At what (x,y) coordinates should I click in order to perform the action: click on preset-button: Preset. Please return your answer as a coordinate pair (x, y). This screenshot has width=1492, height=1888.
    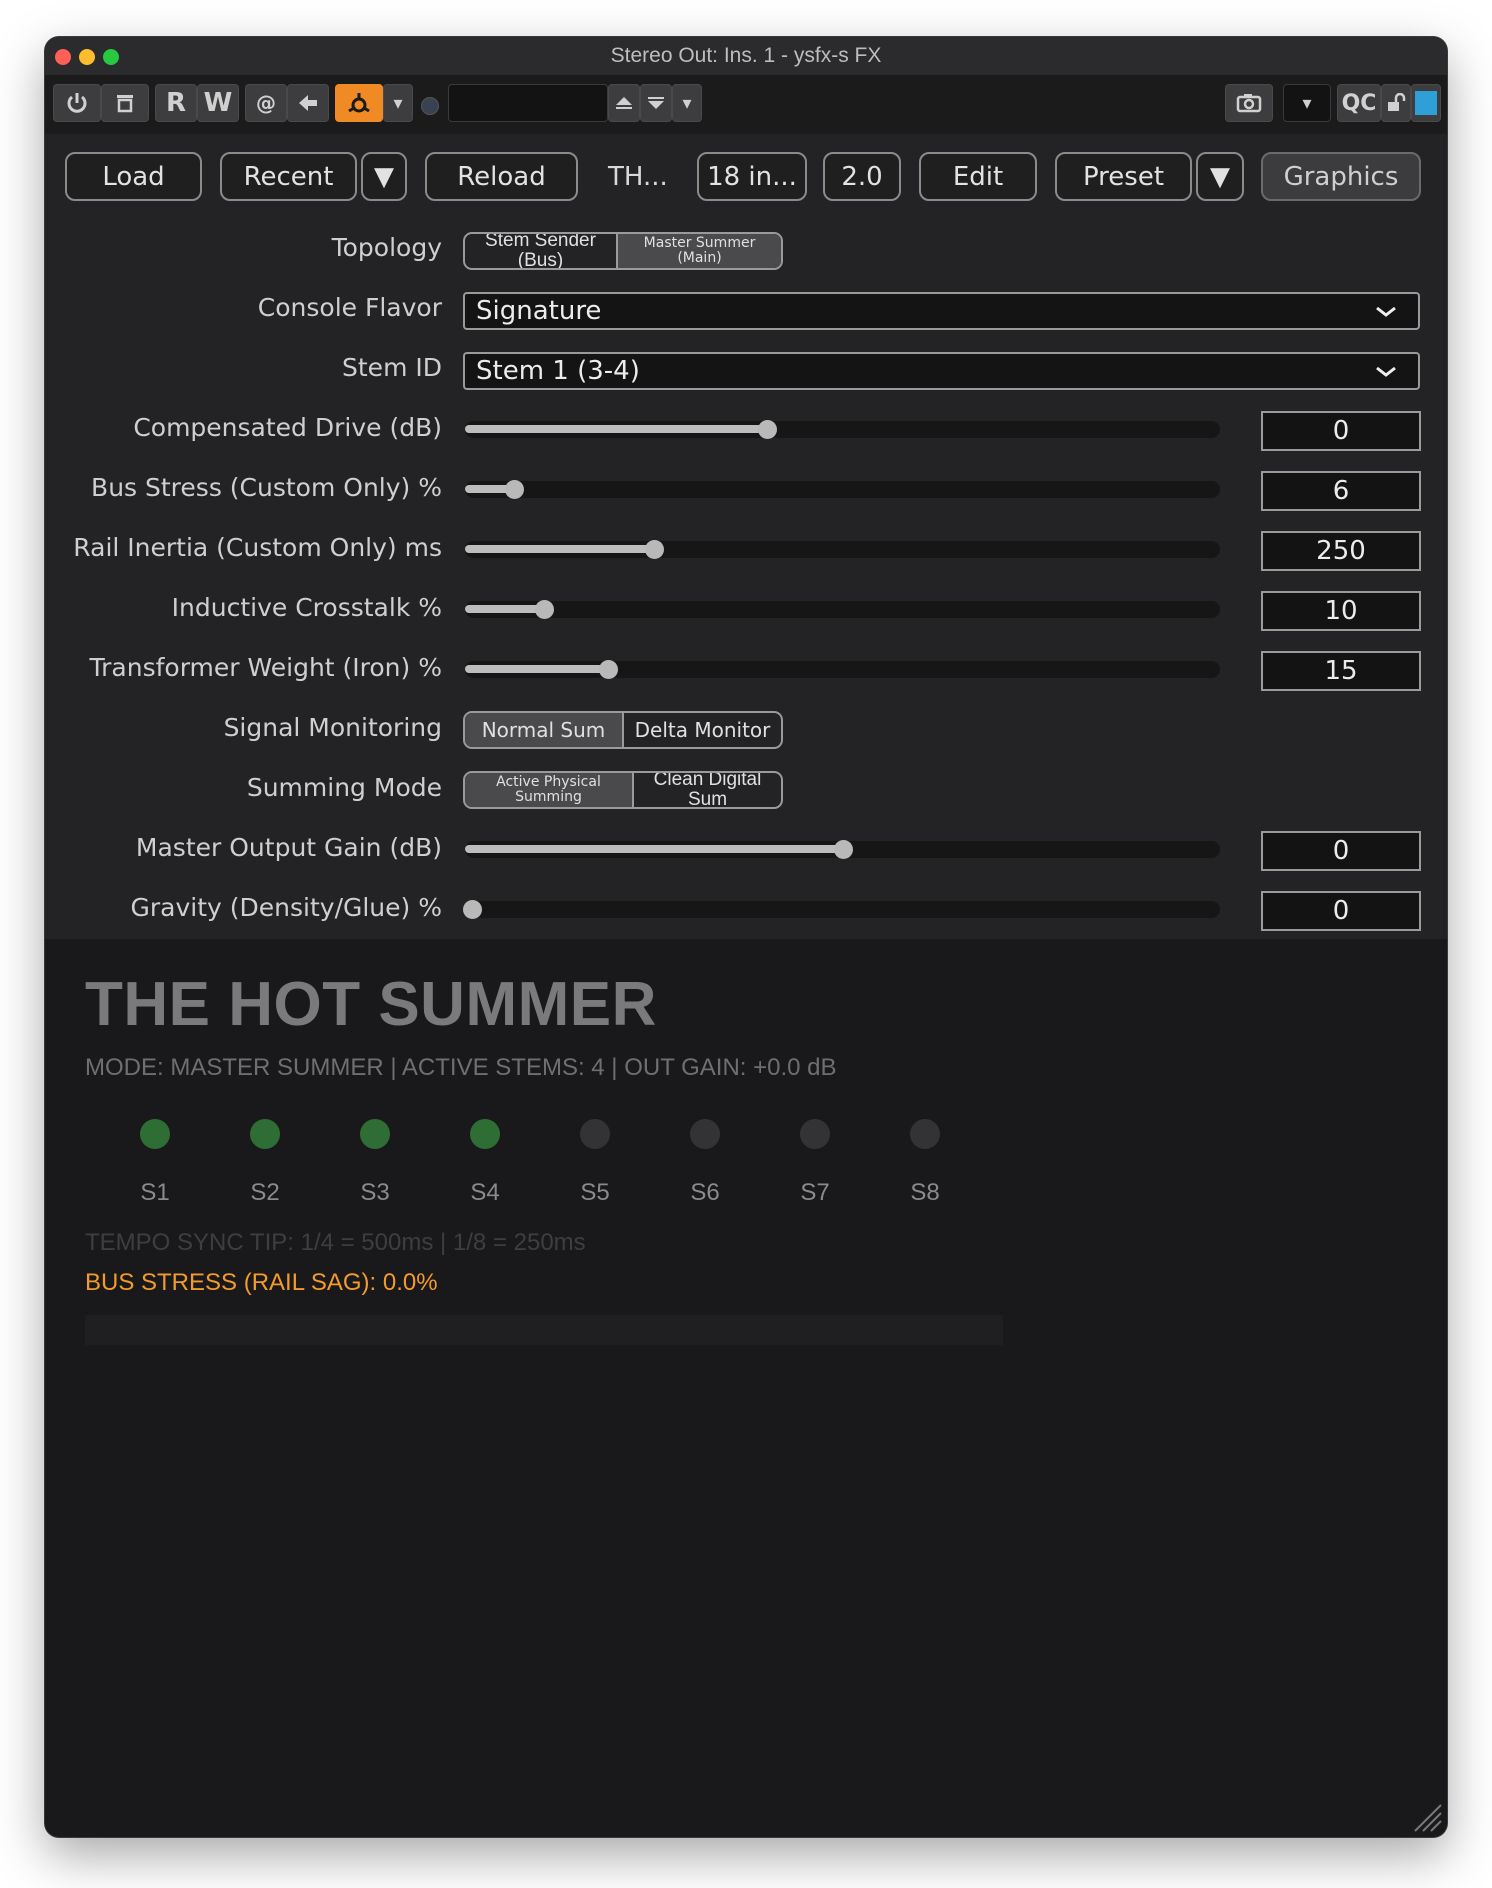
    Looking at the image, I should click on (1123, 176).